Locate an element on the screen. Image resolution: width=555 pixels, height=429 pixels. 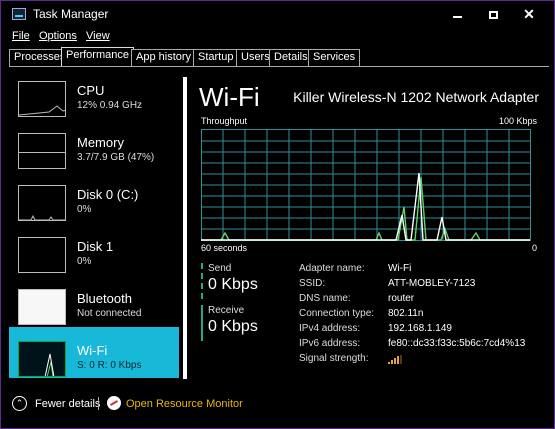
cpu-sparkline is located at coordinates (42, 110).